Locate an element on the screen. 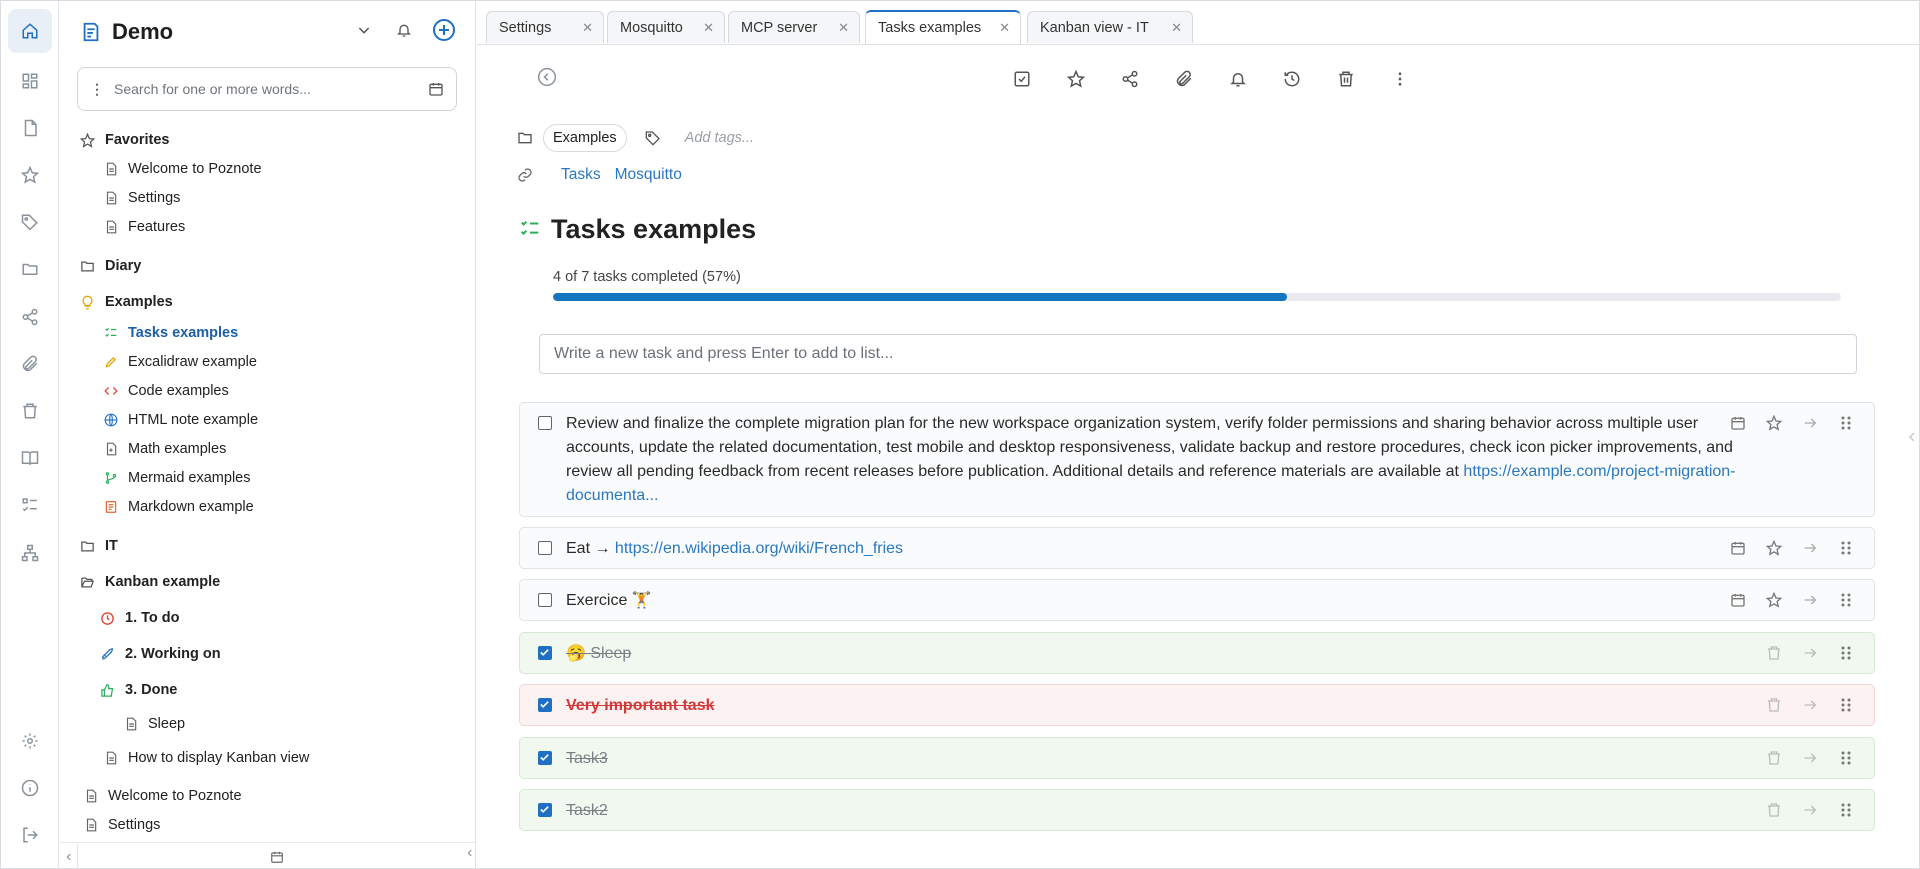  add-note-plus-icon is located at coordinates (444, 30).